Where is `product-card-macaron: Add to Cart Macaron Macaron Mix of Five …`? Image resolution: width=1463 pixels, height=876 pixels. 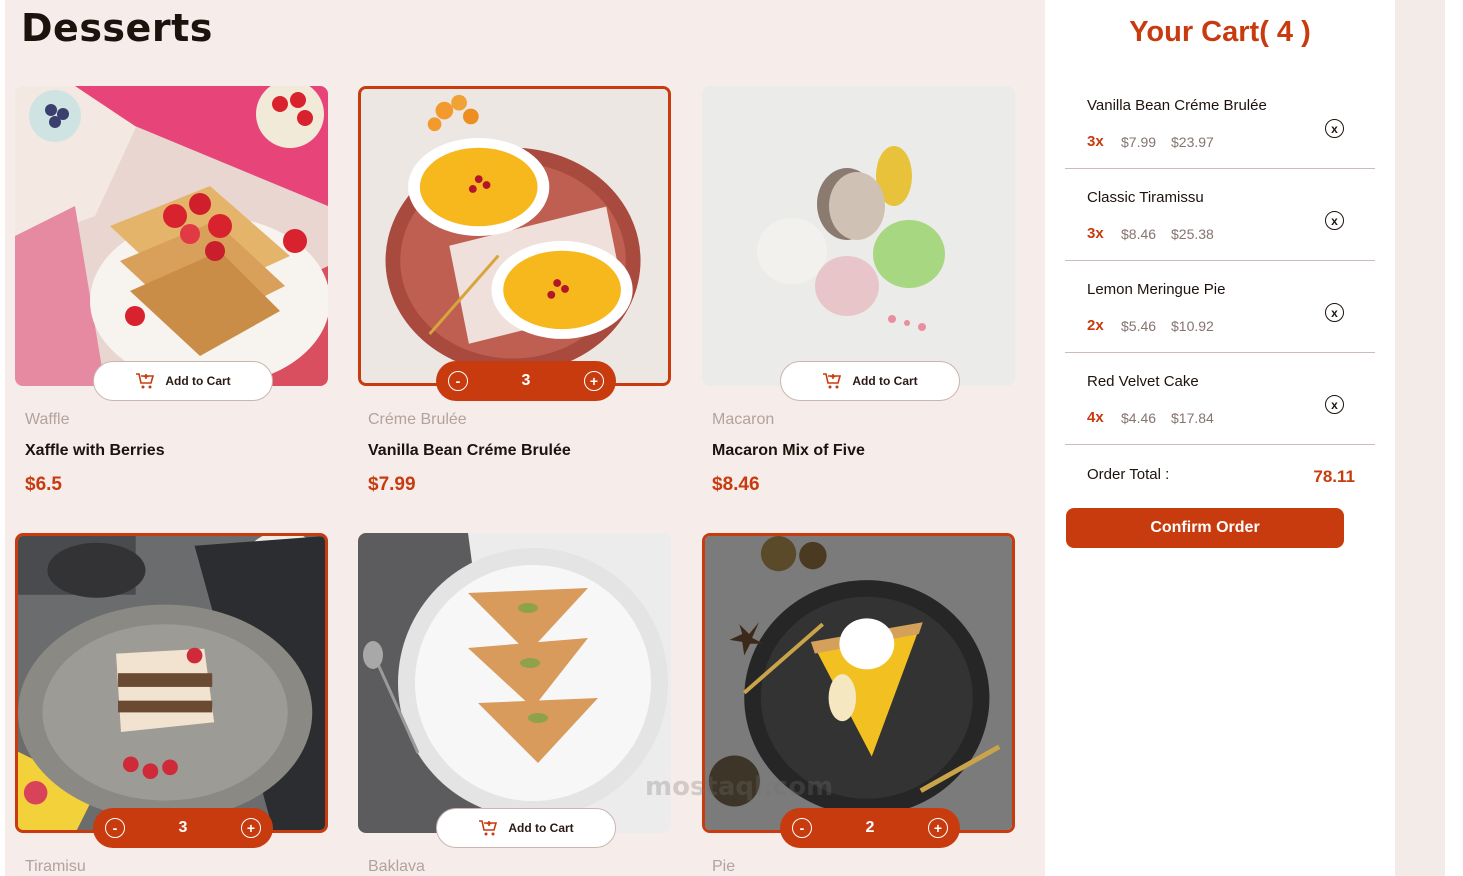
product-card-macaron: Add to Cart Macaron Macaron Mix of Five … is located at coordinates (858, 296).